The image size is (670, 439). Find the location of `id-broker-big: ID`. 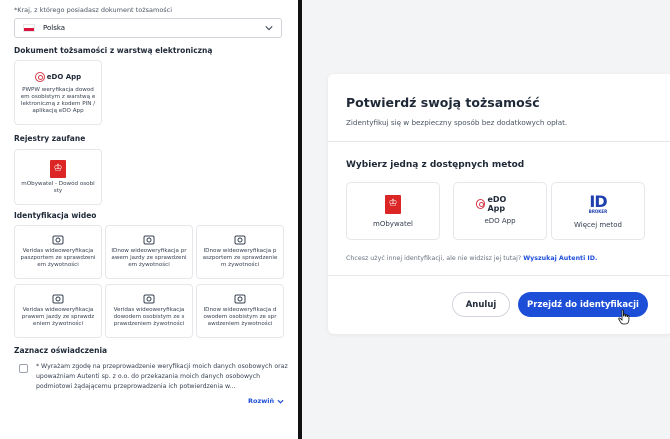

id-broker-big: ID is located at coordinates (598, 201).